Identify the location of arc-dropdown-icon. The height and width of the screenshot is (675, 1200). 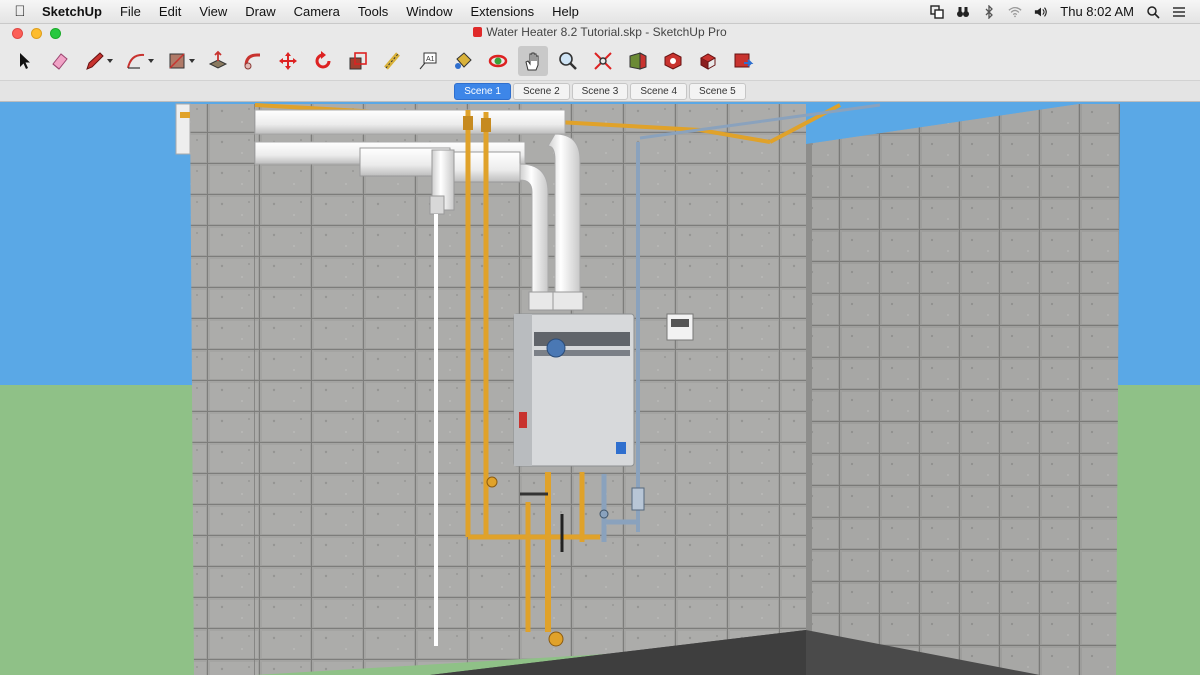
(150, 61).